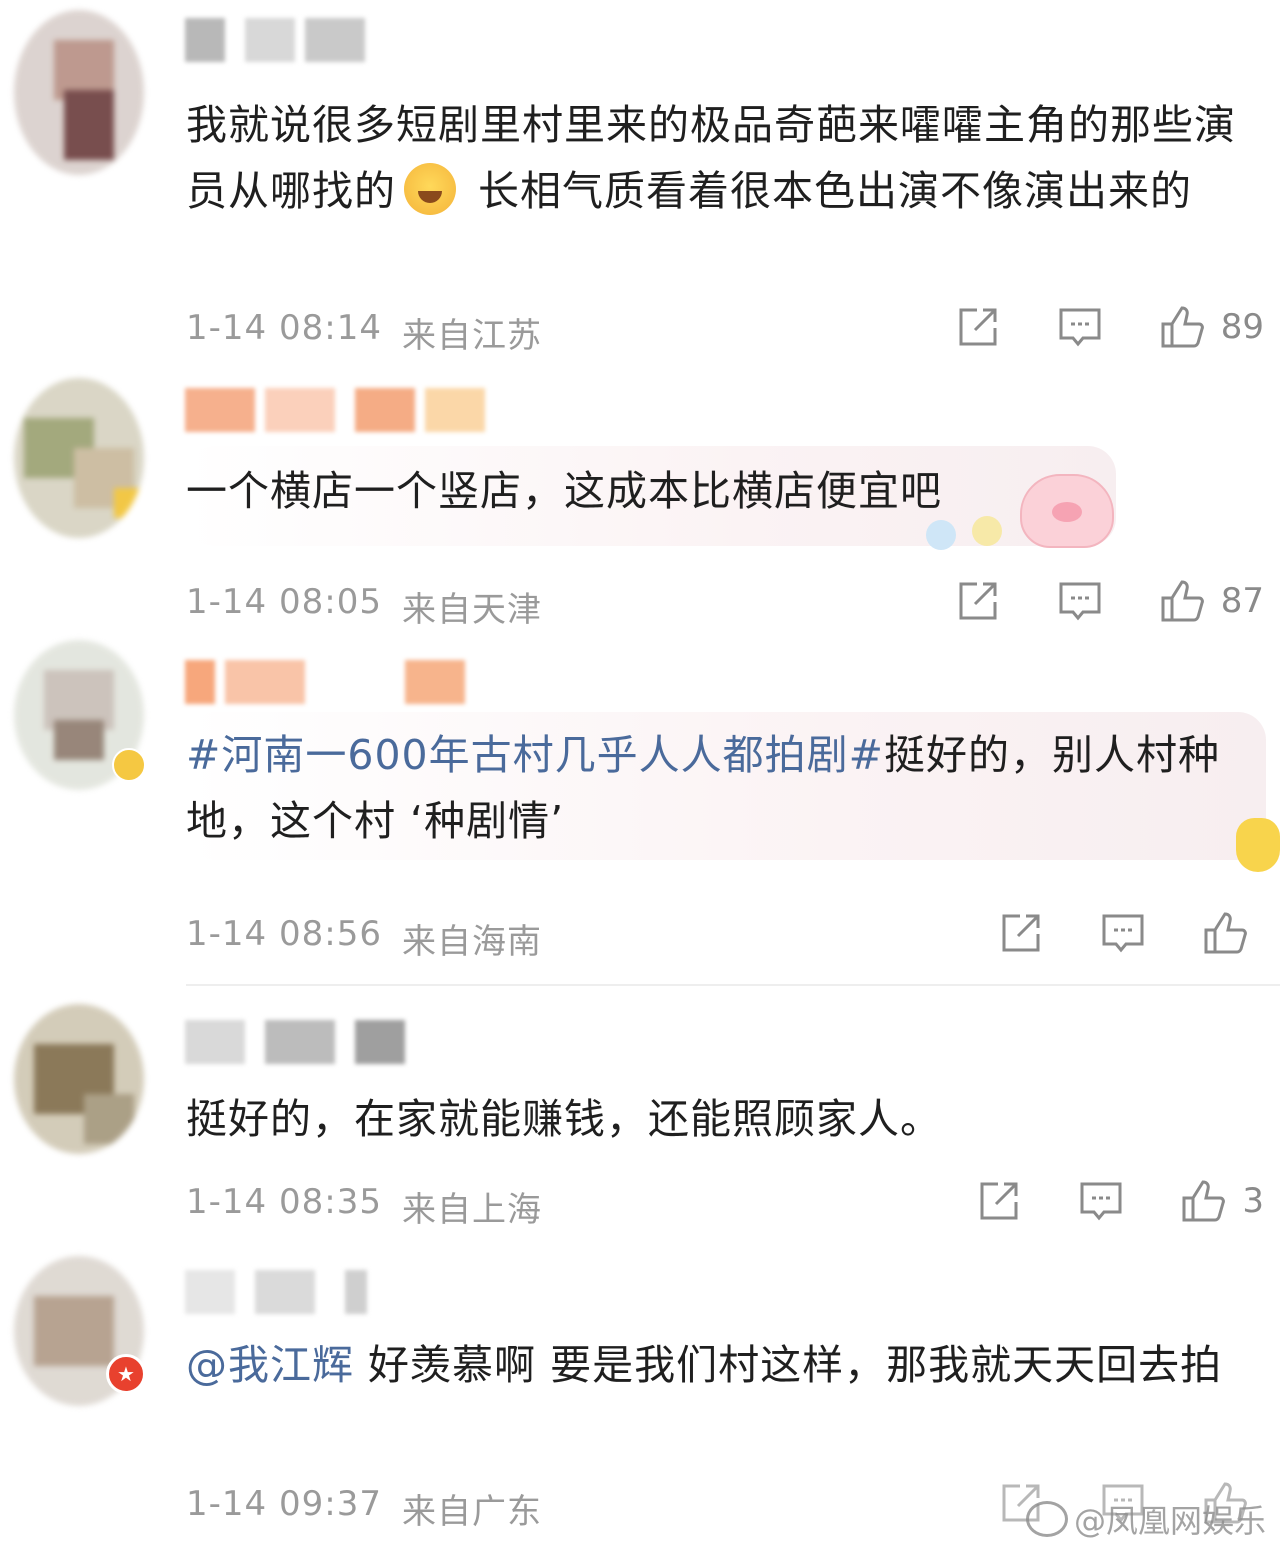 The width and height of the screenshot is (1280, 1554). I want to click on divider, so click(733, 985).